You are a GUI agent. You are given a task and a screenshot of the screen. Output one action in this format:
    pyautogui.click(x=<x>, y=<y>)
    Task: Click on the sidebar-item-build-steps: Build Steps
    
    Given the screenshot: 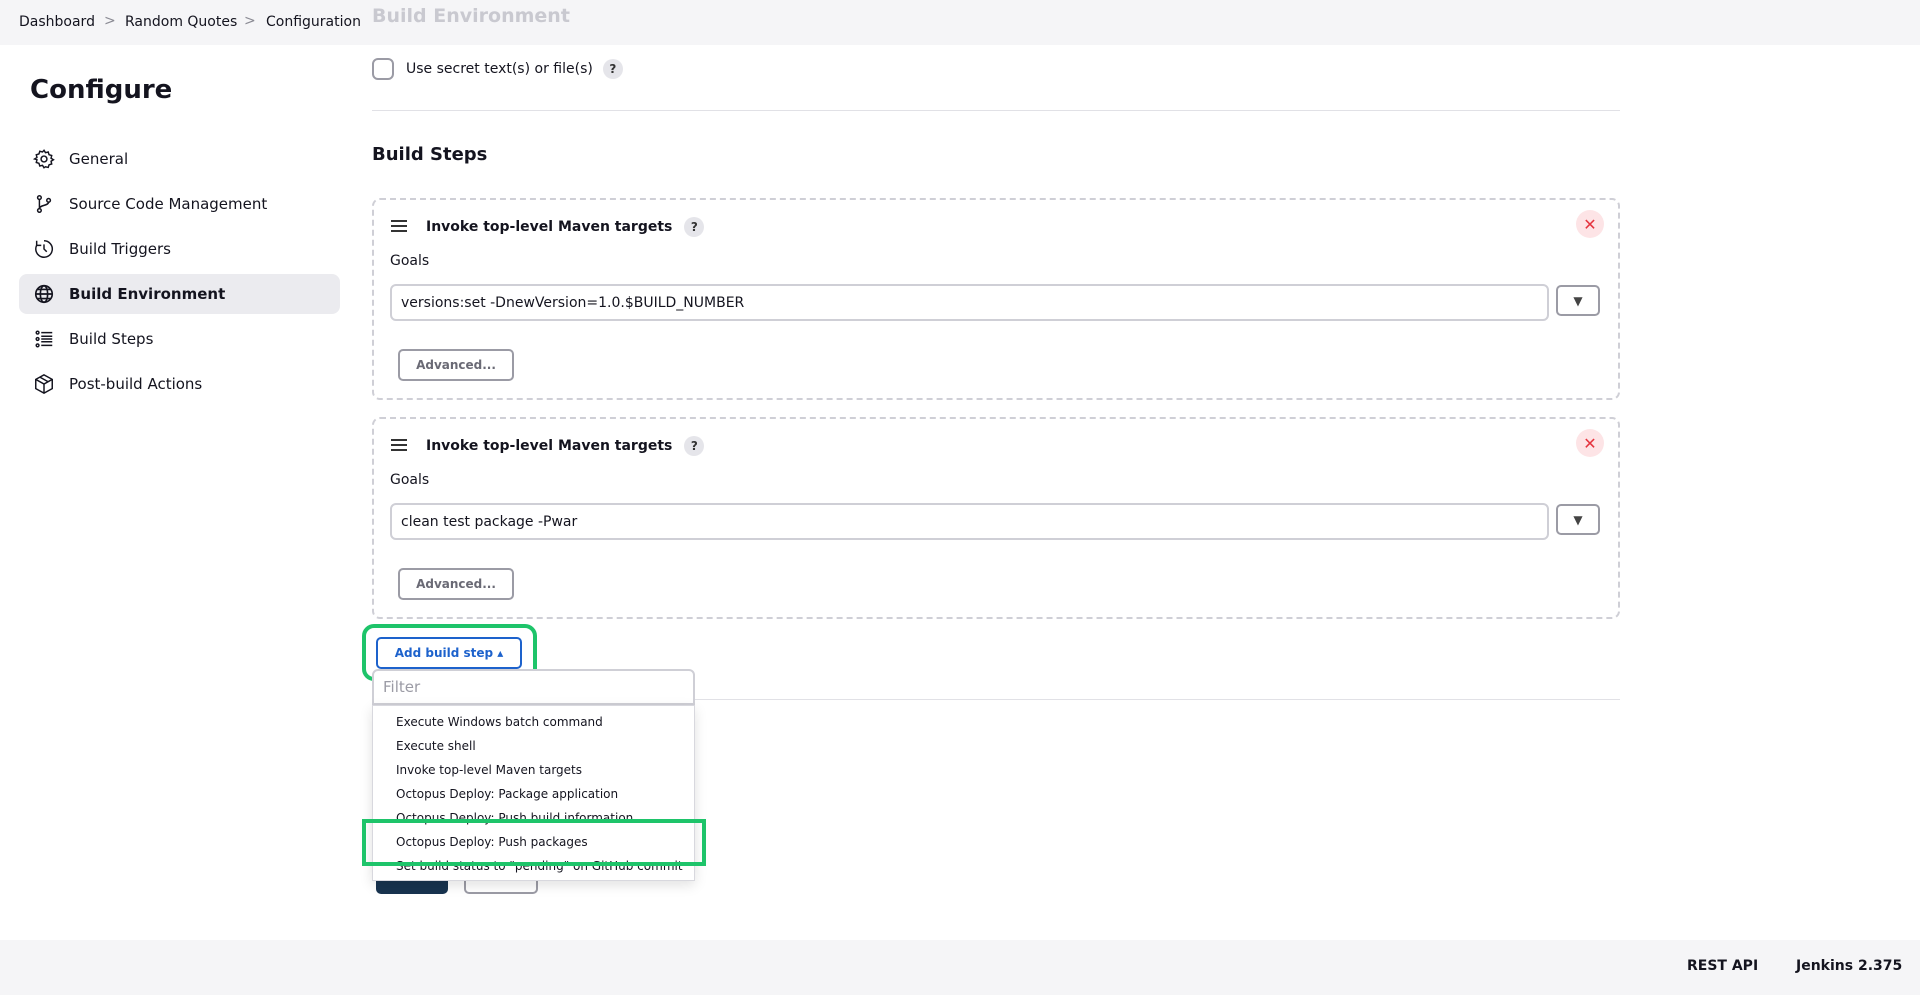 What is the action you would take?
    pyautogui.click(x=179, y=339)
    